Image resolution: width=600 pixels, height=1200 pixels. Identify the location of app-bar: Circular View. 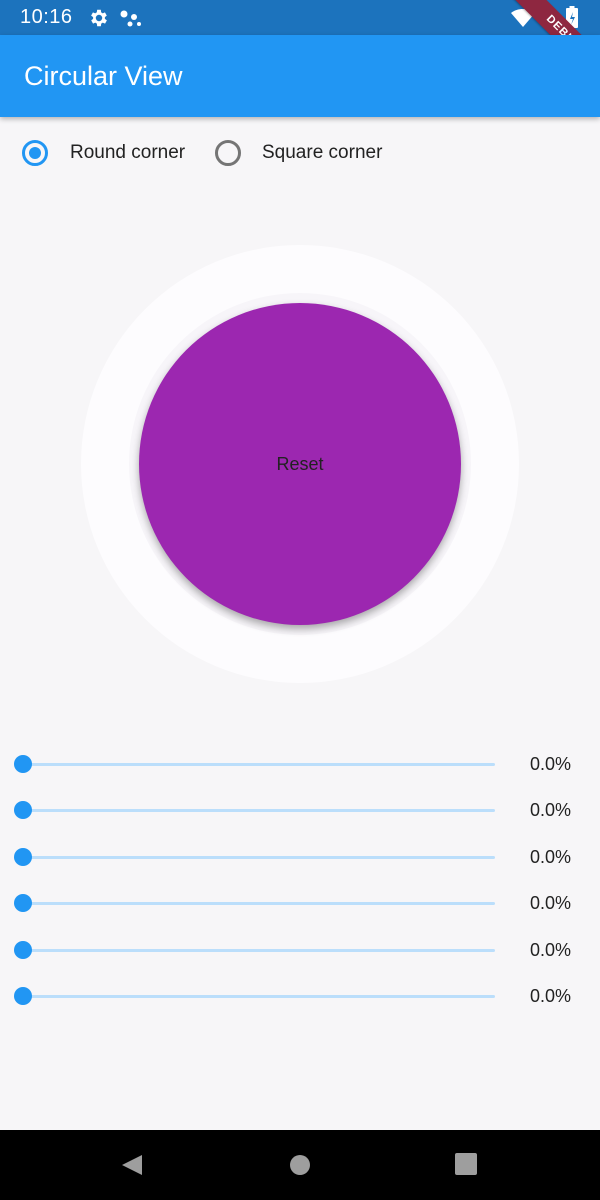
(300, 76).